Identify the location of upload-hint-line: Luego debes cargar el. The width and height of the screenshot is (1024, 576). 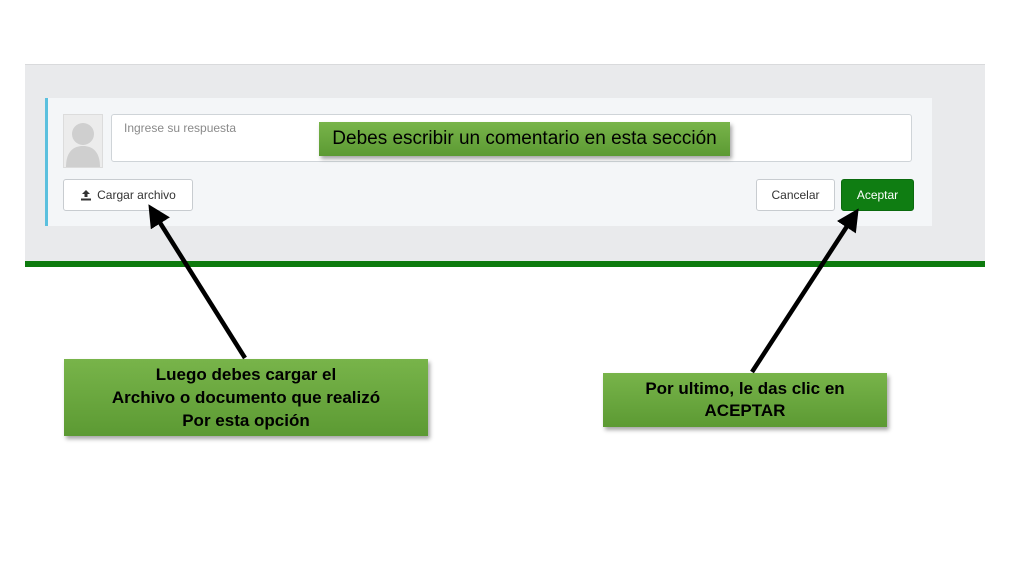
(246, 374).